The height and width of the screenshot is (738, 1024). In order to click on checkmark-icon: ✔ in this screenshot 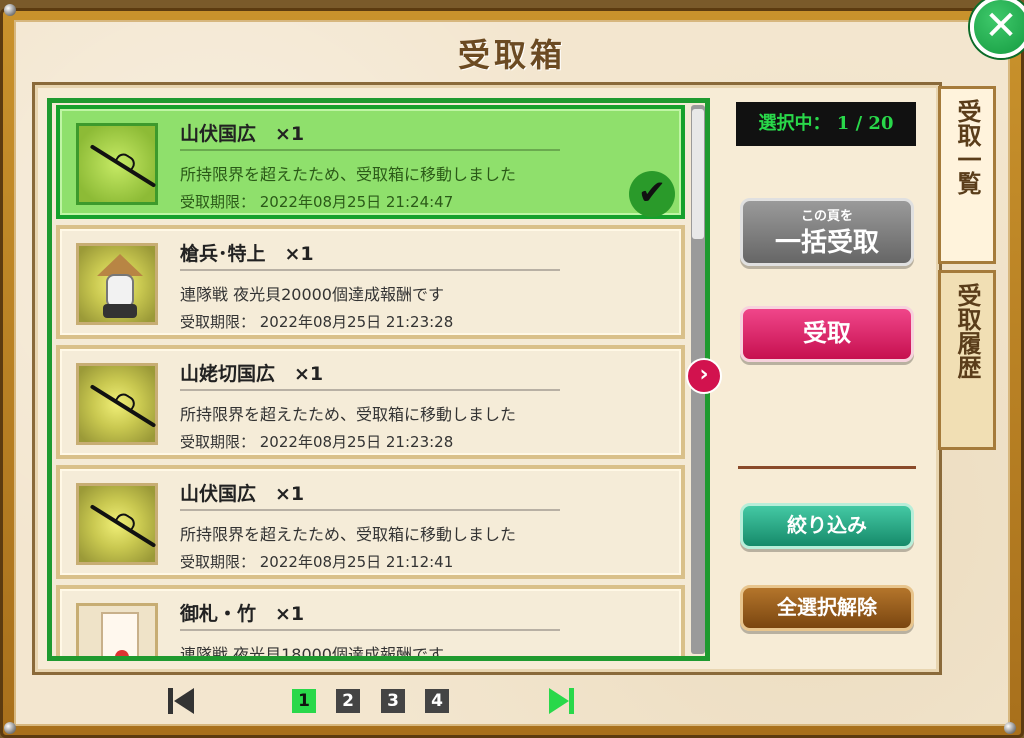, I will do `click(652, 194)`.